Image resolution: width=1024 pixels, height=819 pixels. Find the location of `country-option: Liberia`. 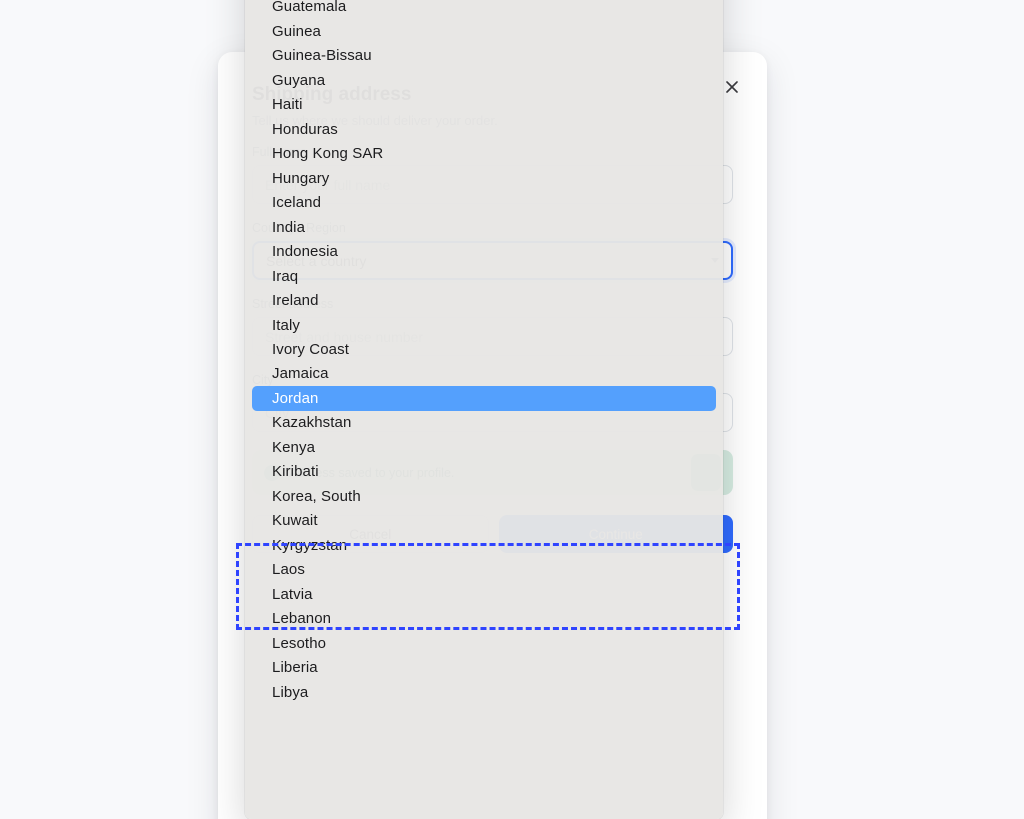

country-option: Liberia is located at coordinates (484, 667).